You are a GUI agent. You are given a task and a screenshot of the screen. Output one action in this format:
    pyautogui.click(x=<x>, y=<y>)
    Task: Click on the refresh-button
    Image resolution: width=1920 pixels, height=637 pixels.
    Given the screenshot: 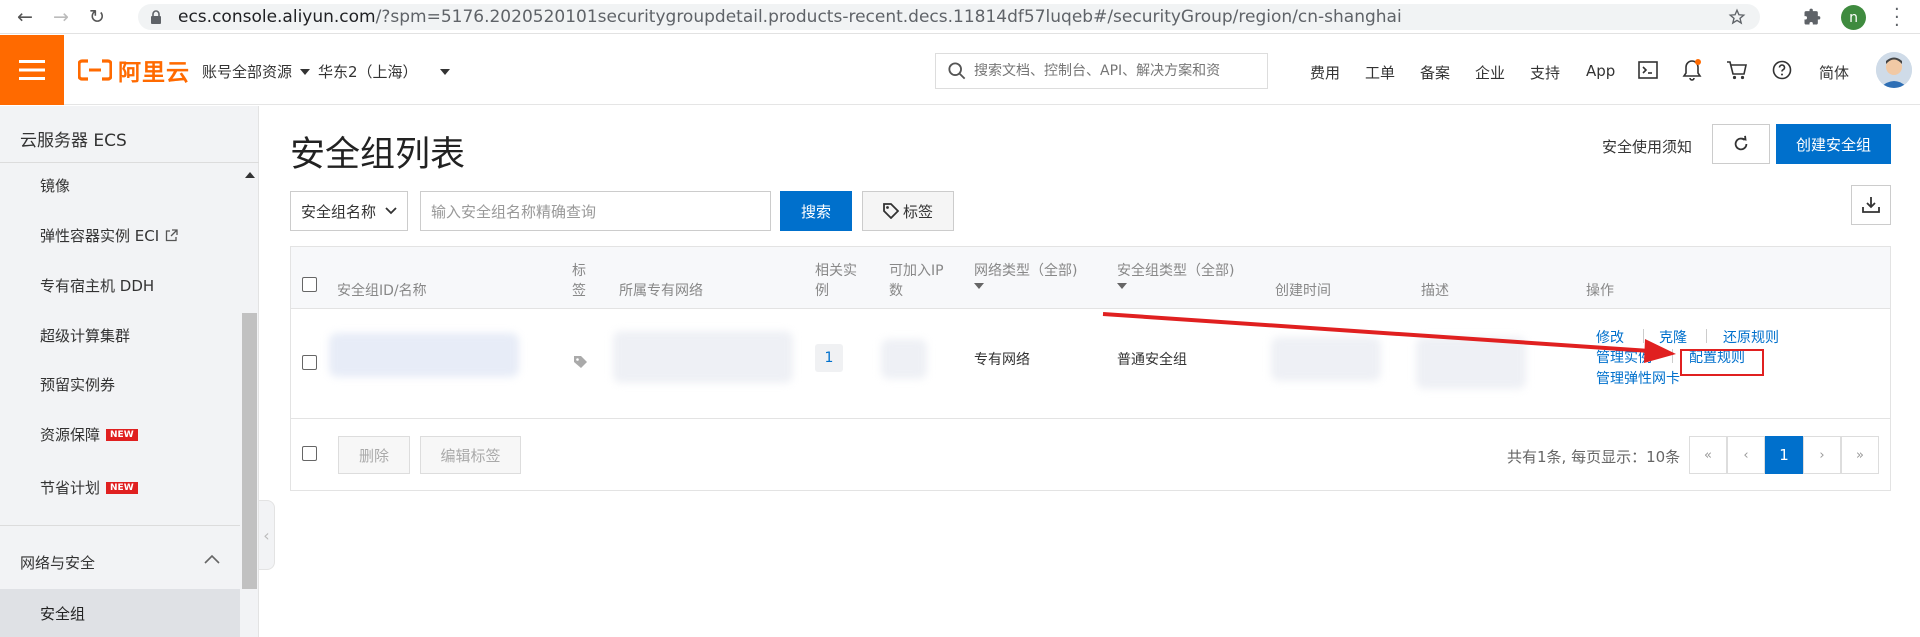 What is the action you would take?
    pyautogui.click(x=1741, y=144)
    